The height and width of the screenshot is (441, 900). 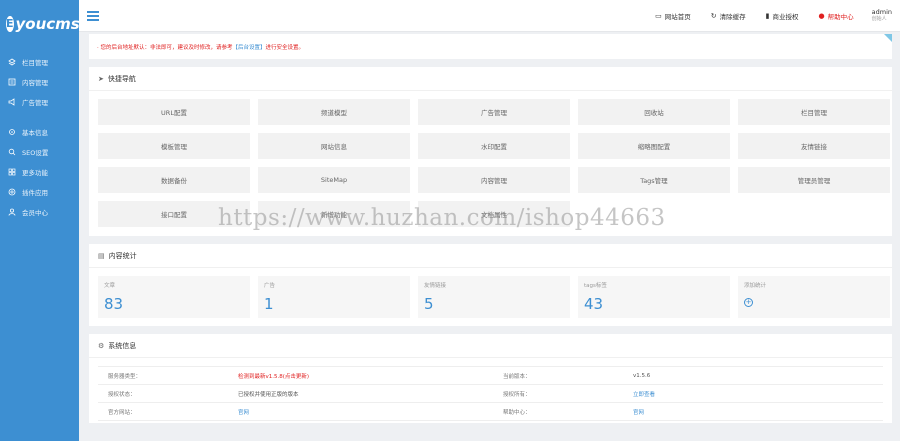 What do you see at coordinates (12, 82) in the screenshot?
I see `list-icon` at bounding box center [12, 82].